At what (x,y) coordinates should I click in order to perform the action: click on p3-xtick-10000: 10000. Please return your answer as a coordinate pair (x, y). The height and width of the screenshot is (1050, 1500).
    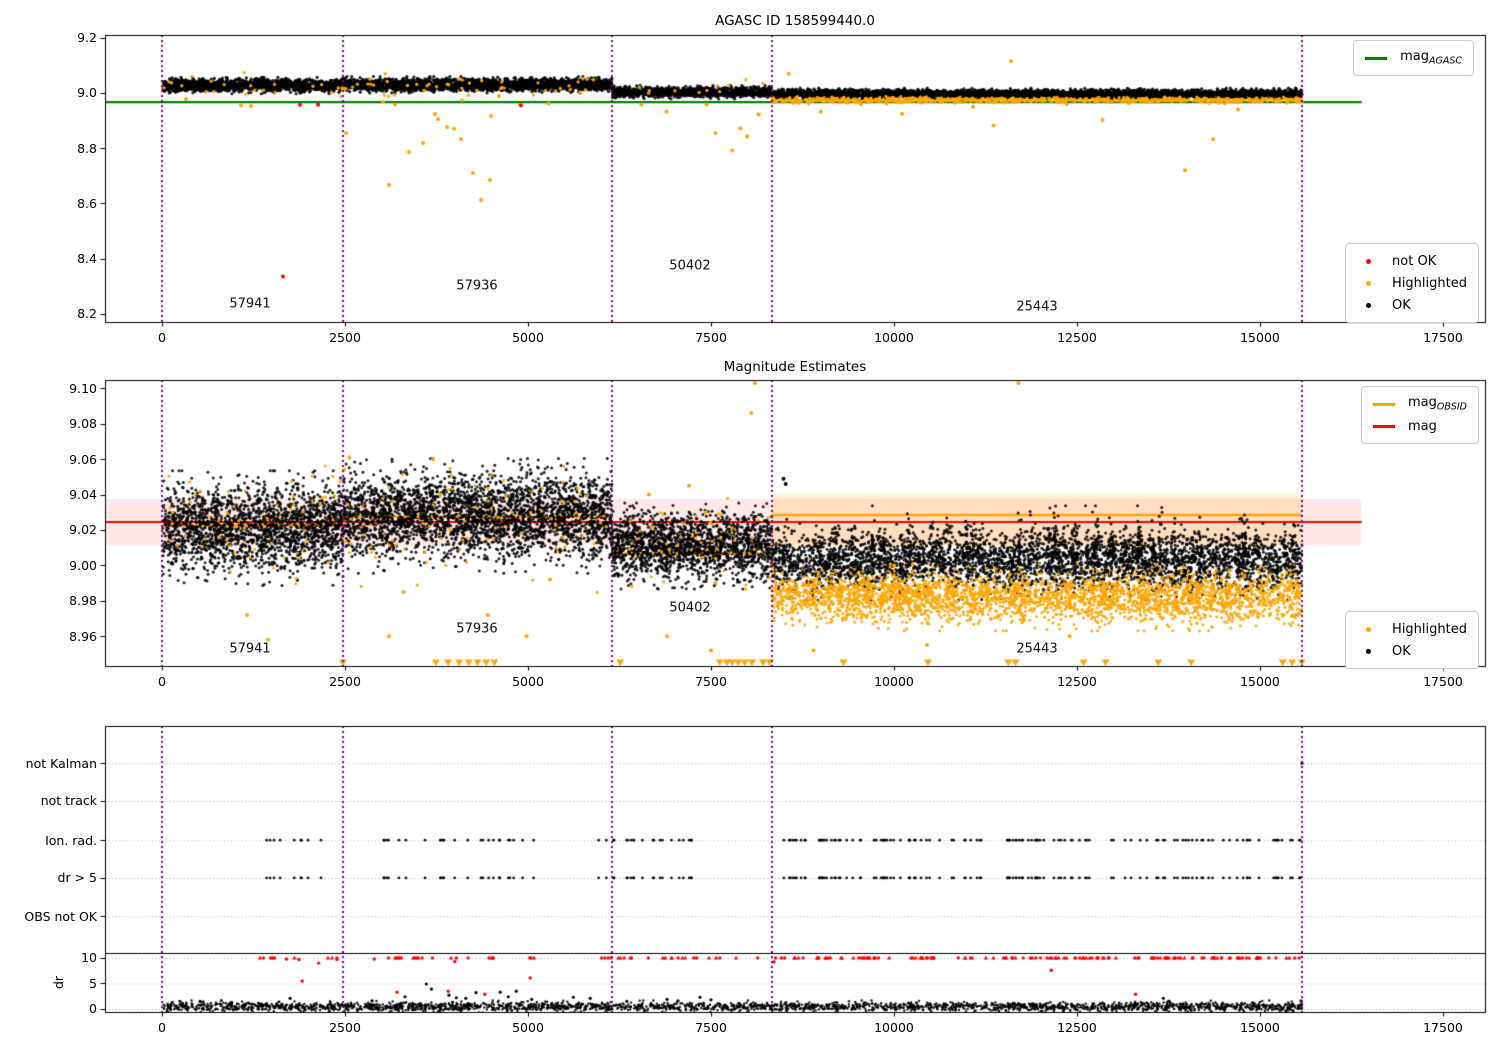
    Looking at the image, I should click on (894, 1027).